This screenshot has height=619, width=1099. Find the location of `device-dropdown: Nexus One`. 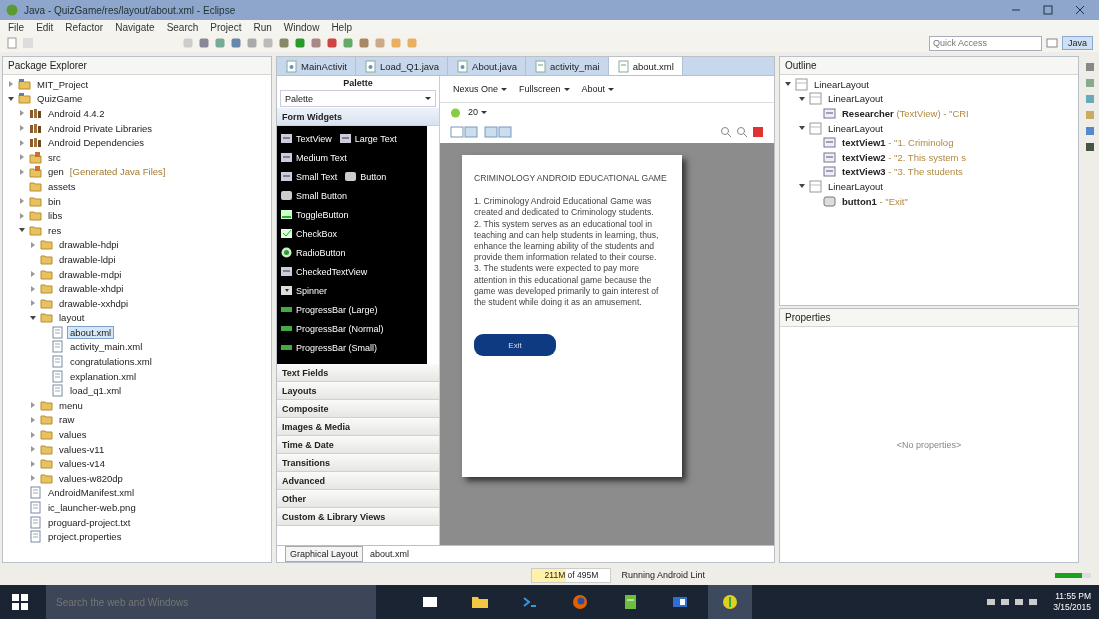

device-dropdown: Nexus One is located at coordinates (480, 89).